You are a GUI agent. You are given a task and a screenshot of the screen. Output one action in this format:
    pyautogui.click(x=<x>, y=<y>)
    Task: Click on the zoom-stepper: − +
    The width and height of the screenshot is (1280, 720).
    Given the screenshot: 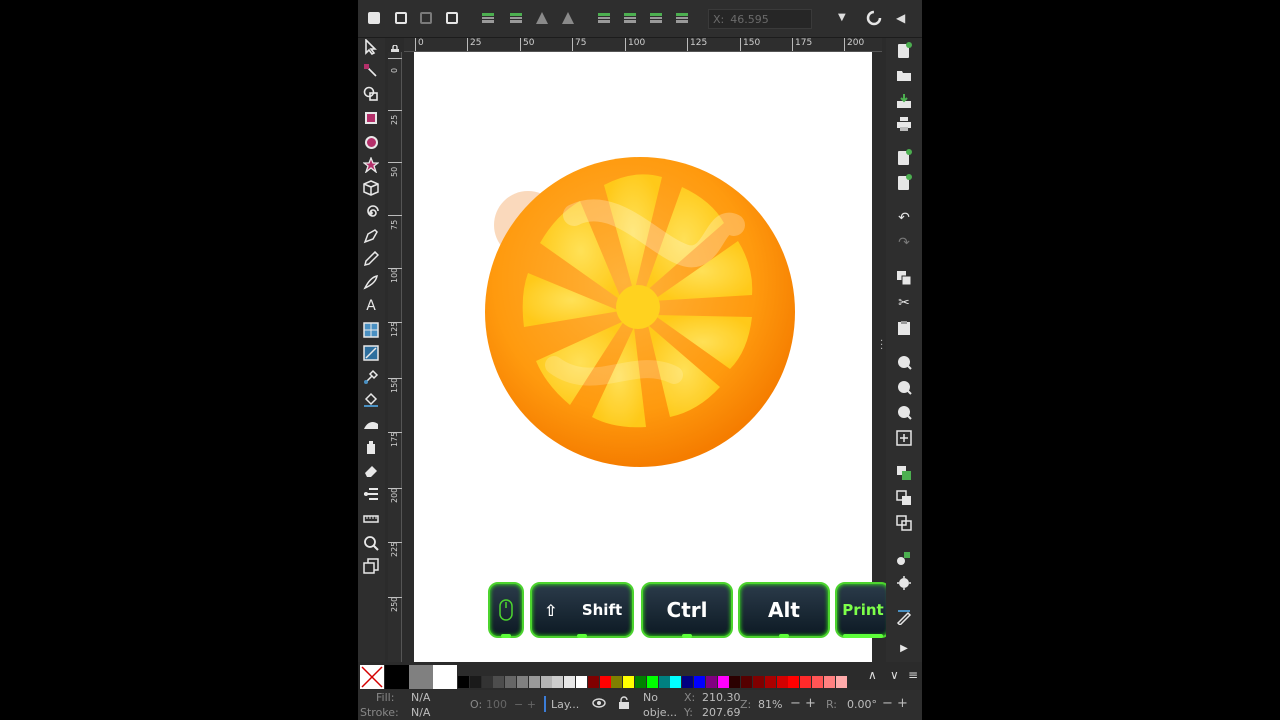 What is the action you would take?
    pyautogui.click(x=803, y=703)
    